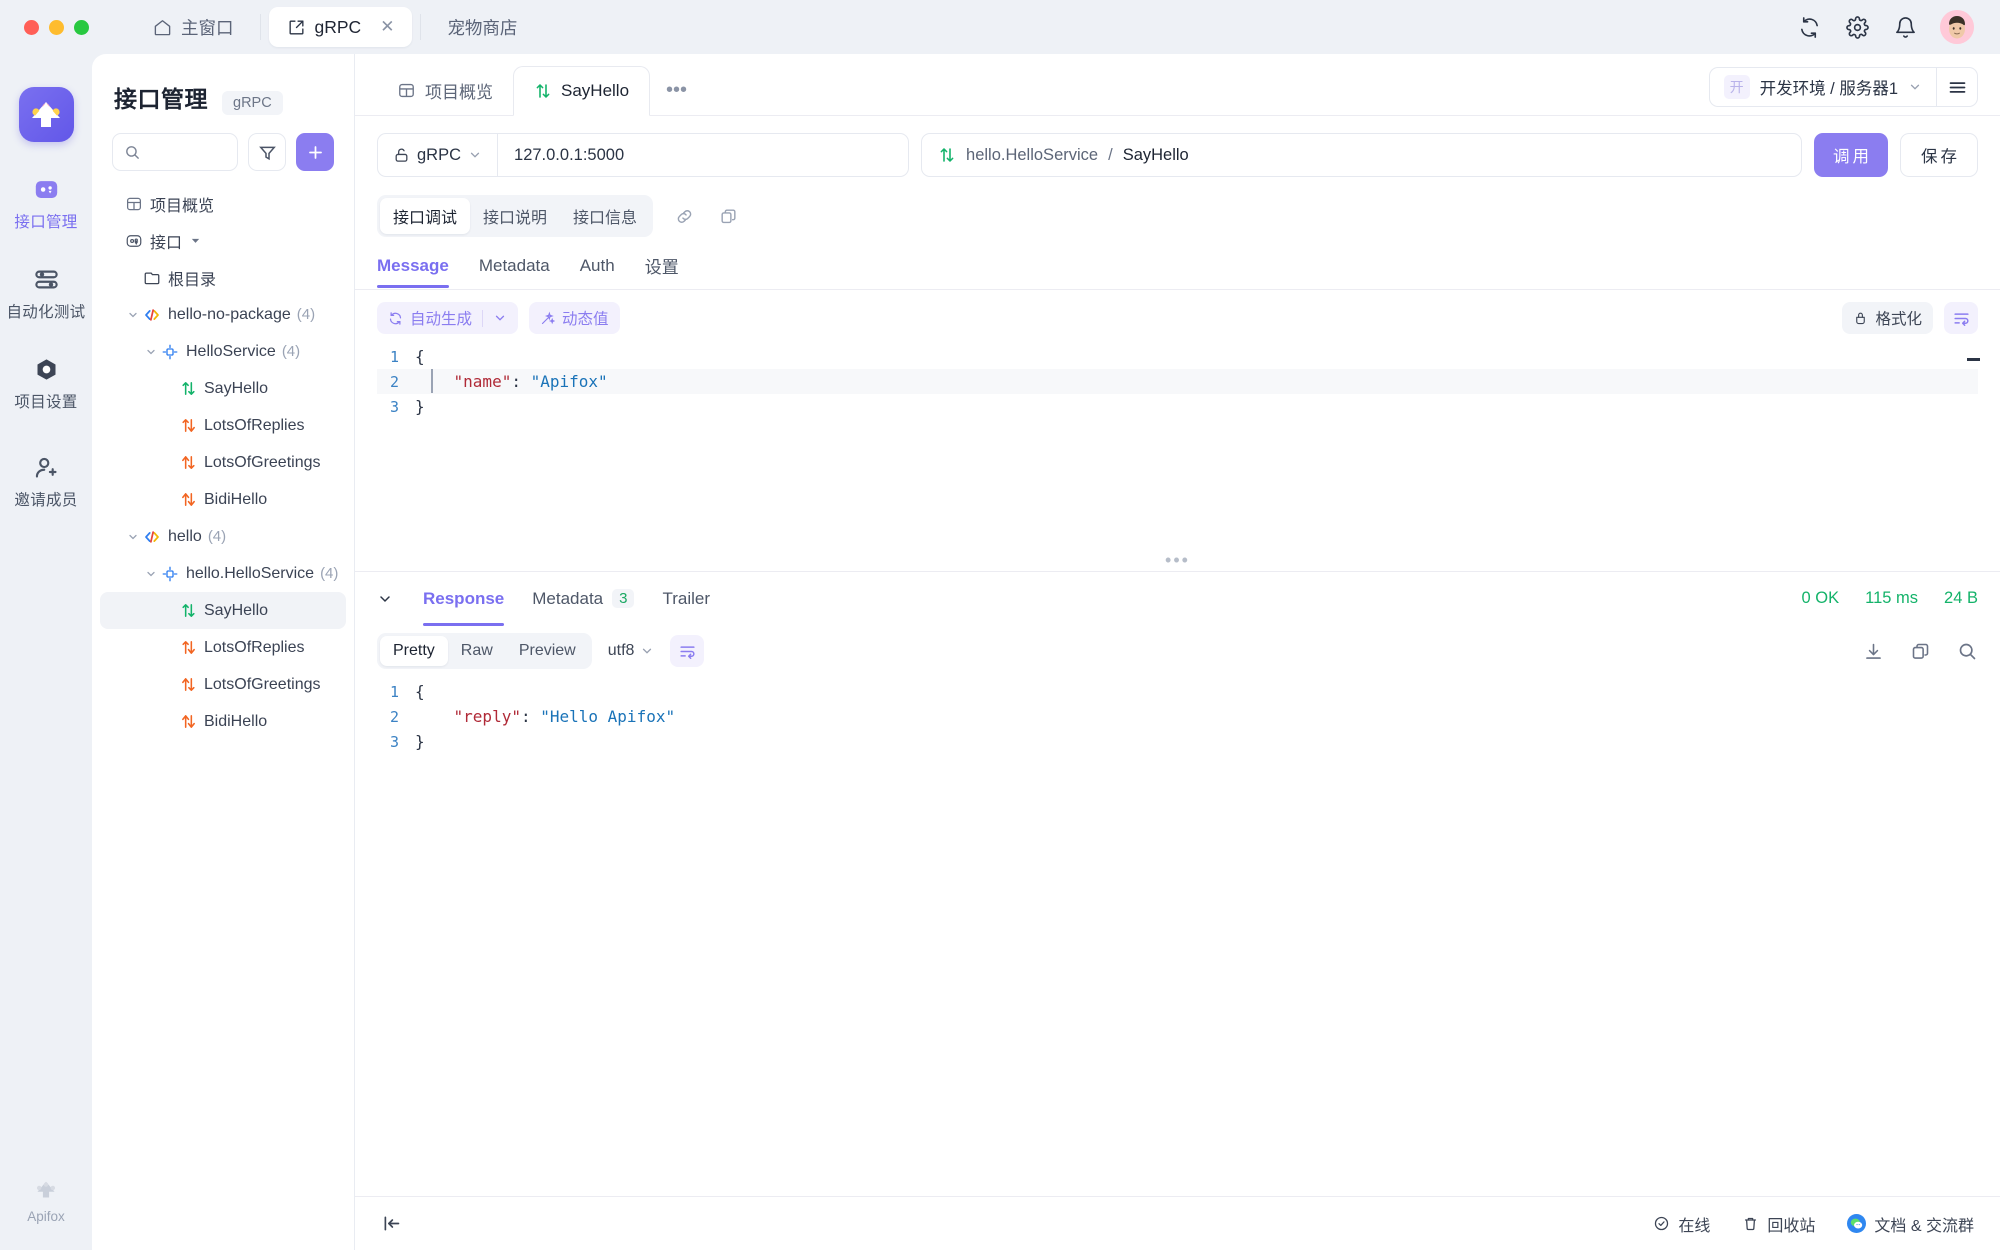 This screenshot has height=1250, width=2000. I want to click on avatar, so click(1957, 27).